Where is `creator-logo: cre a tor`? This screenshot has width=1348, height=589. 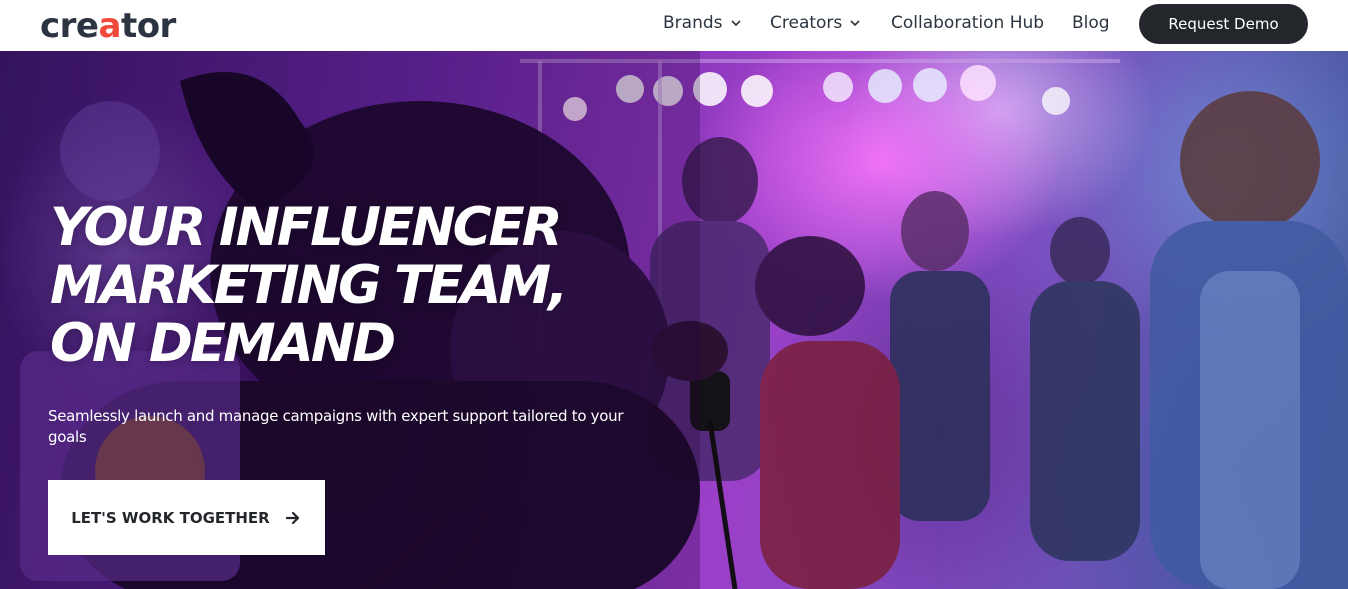 creator-logo: cre a tor is located at coordinates (108, 26).